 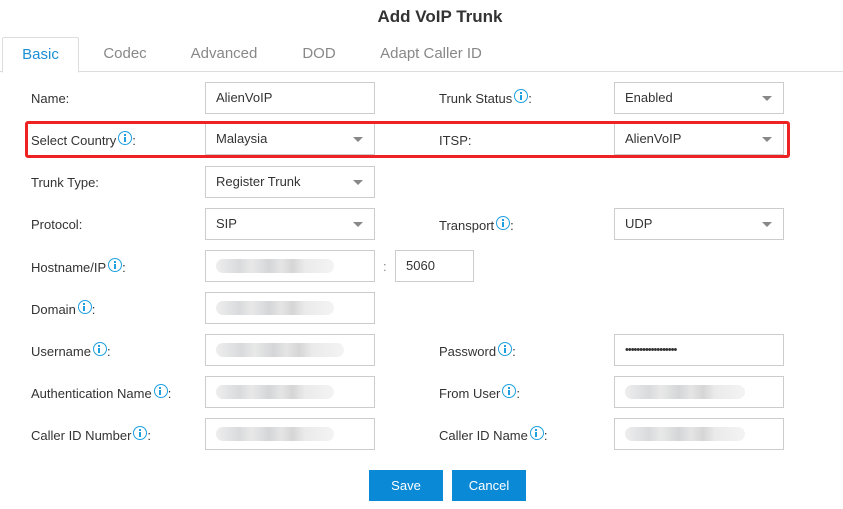 I want to click on trunk-status-label-text: Trunk Status, so click(x=476, y=98).